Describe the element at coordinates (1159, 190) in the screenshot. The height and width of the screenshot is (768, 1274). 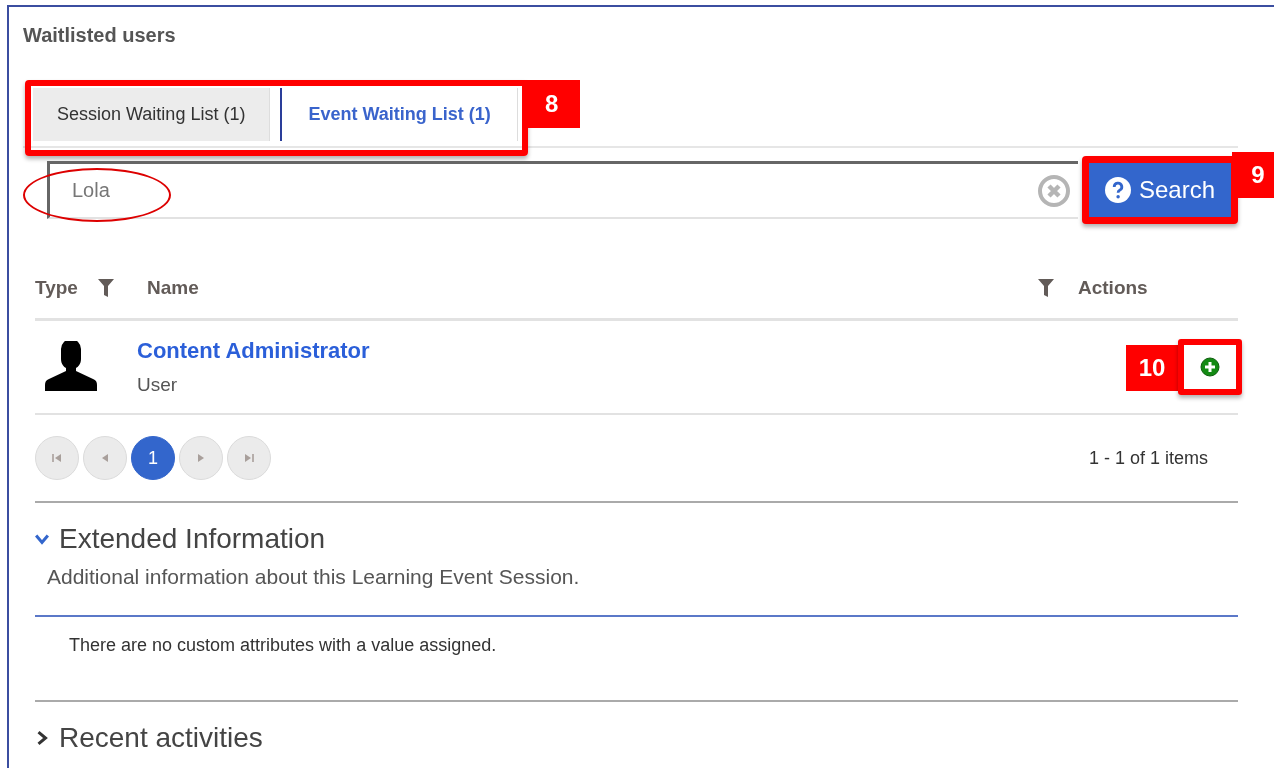
I see `search-button: Search` at that location.